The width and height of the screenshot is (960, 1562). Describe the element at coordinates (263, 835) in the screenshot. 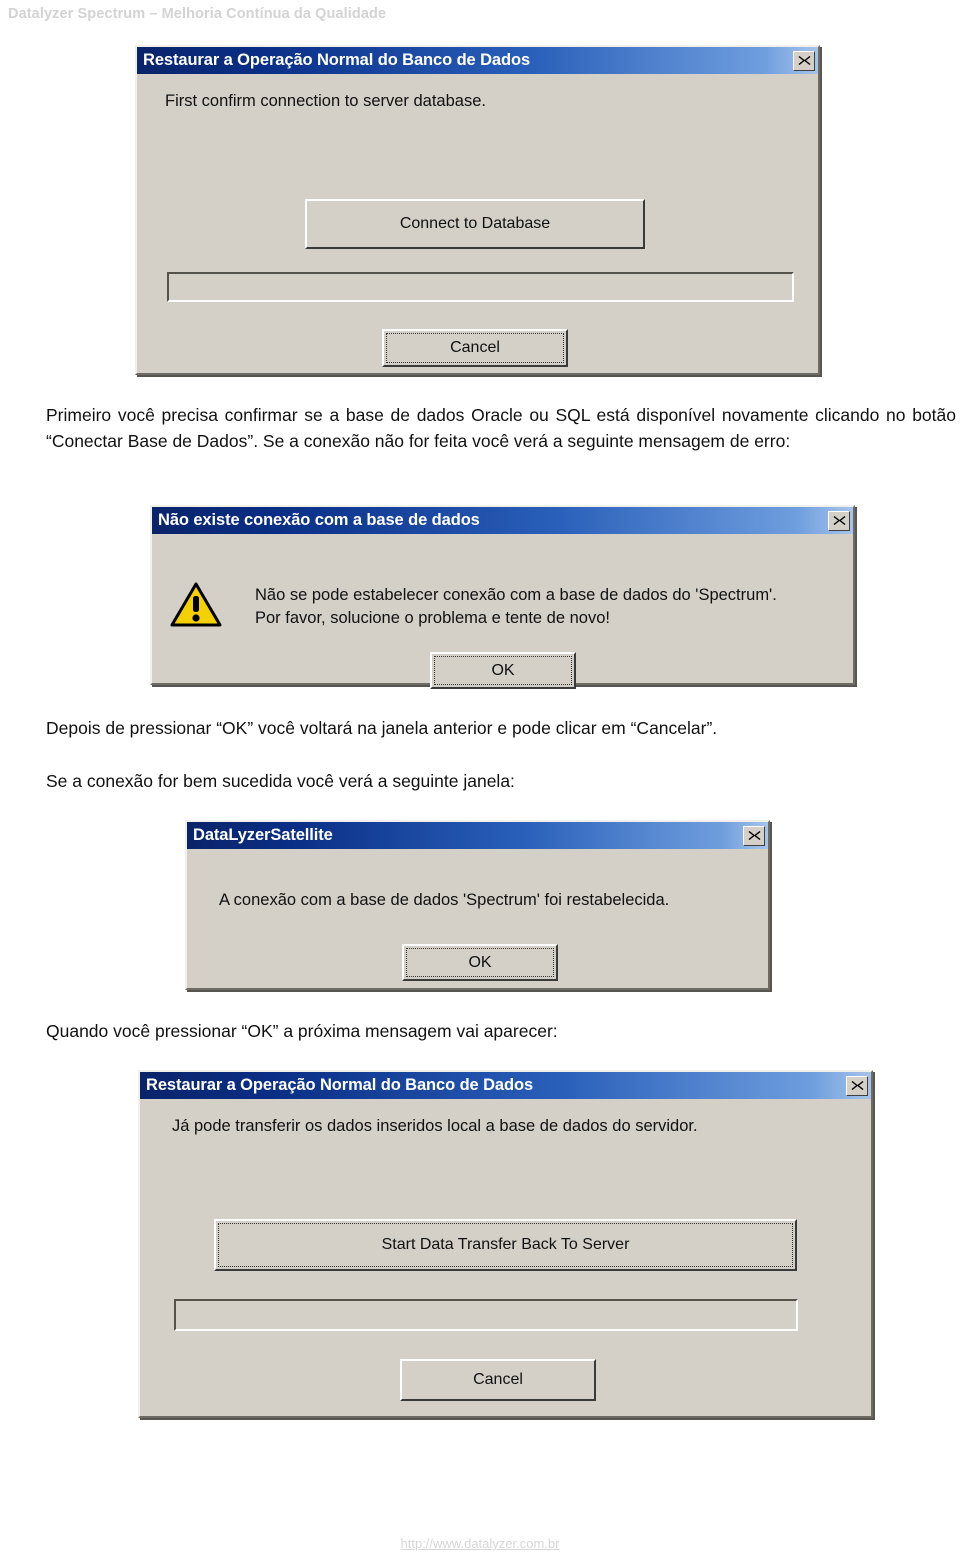

I see `dialog3-title: DataLyzerSatellite` at that location.